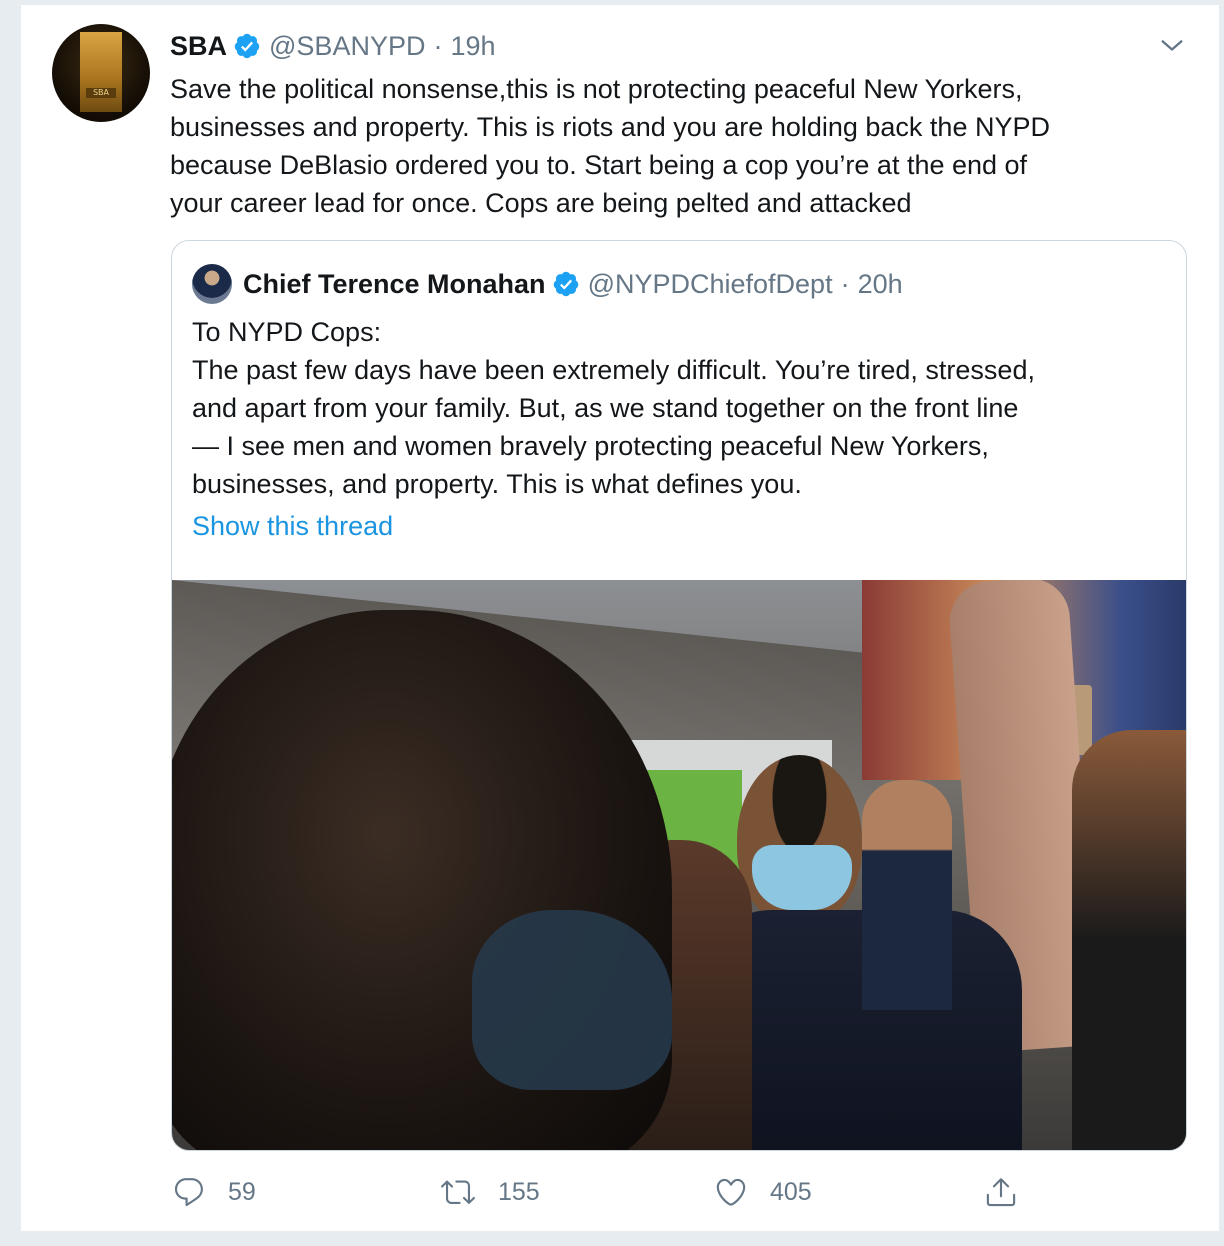 The width and height of the screenshot is (1224, 1246). What do you see at coordinates (610, 1192) in the screenshot?
I see `tweet-actions: 59 155 405` at bounding box center [610, 1192].